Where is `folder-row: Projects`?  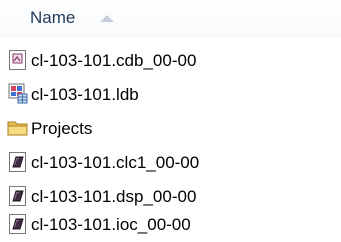
folder-row: Projects is located at coordinates (170, 129).